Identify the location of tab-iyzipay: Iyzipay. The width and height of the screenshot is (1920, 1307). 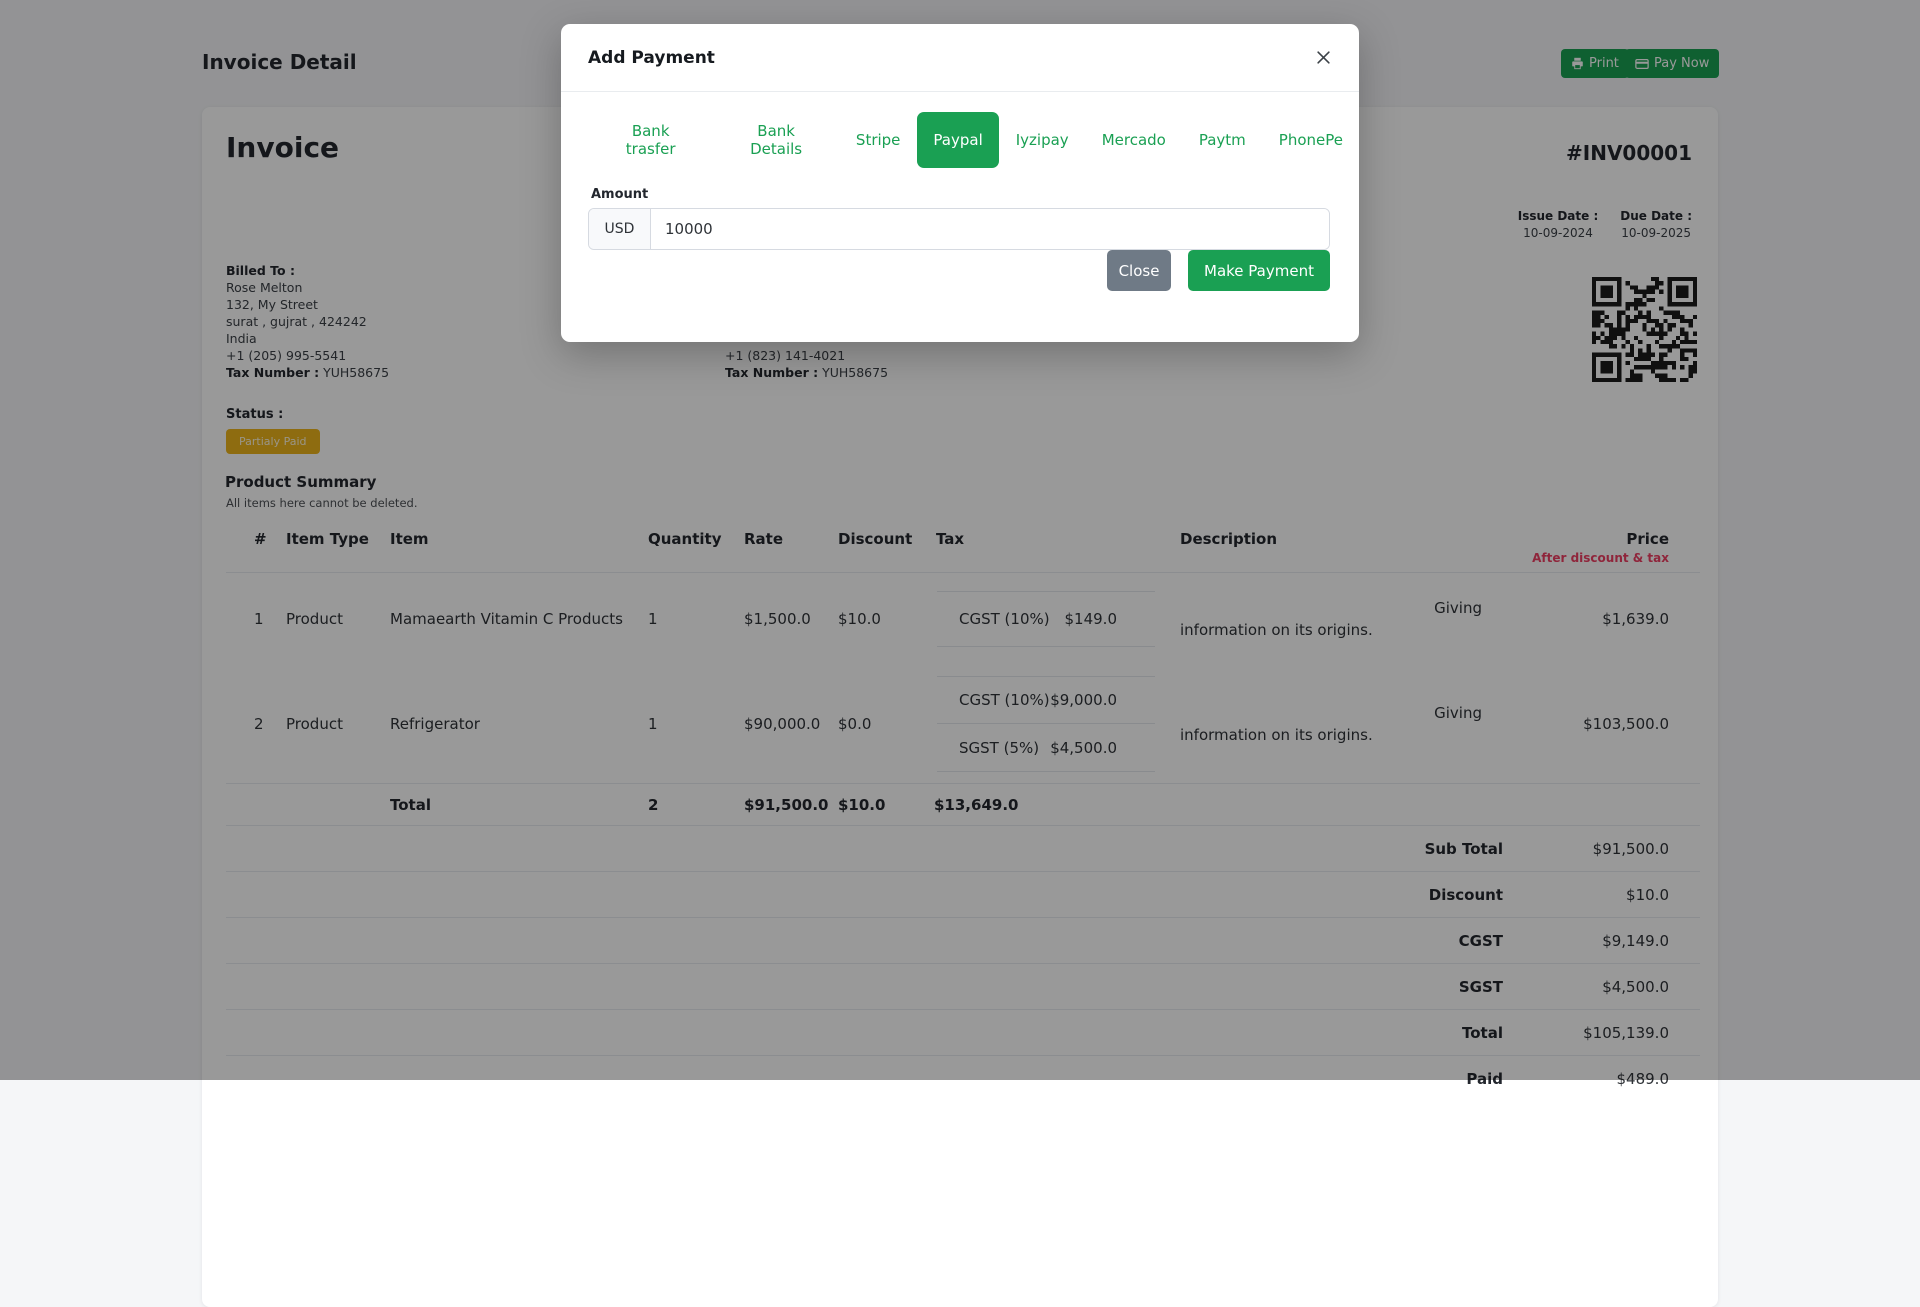
(1042, 140).